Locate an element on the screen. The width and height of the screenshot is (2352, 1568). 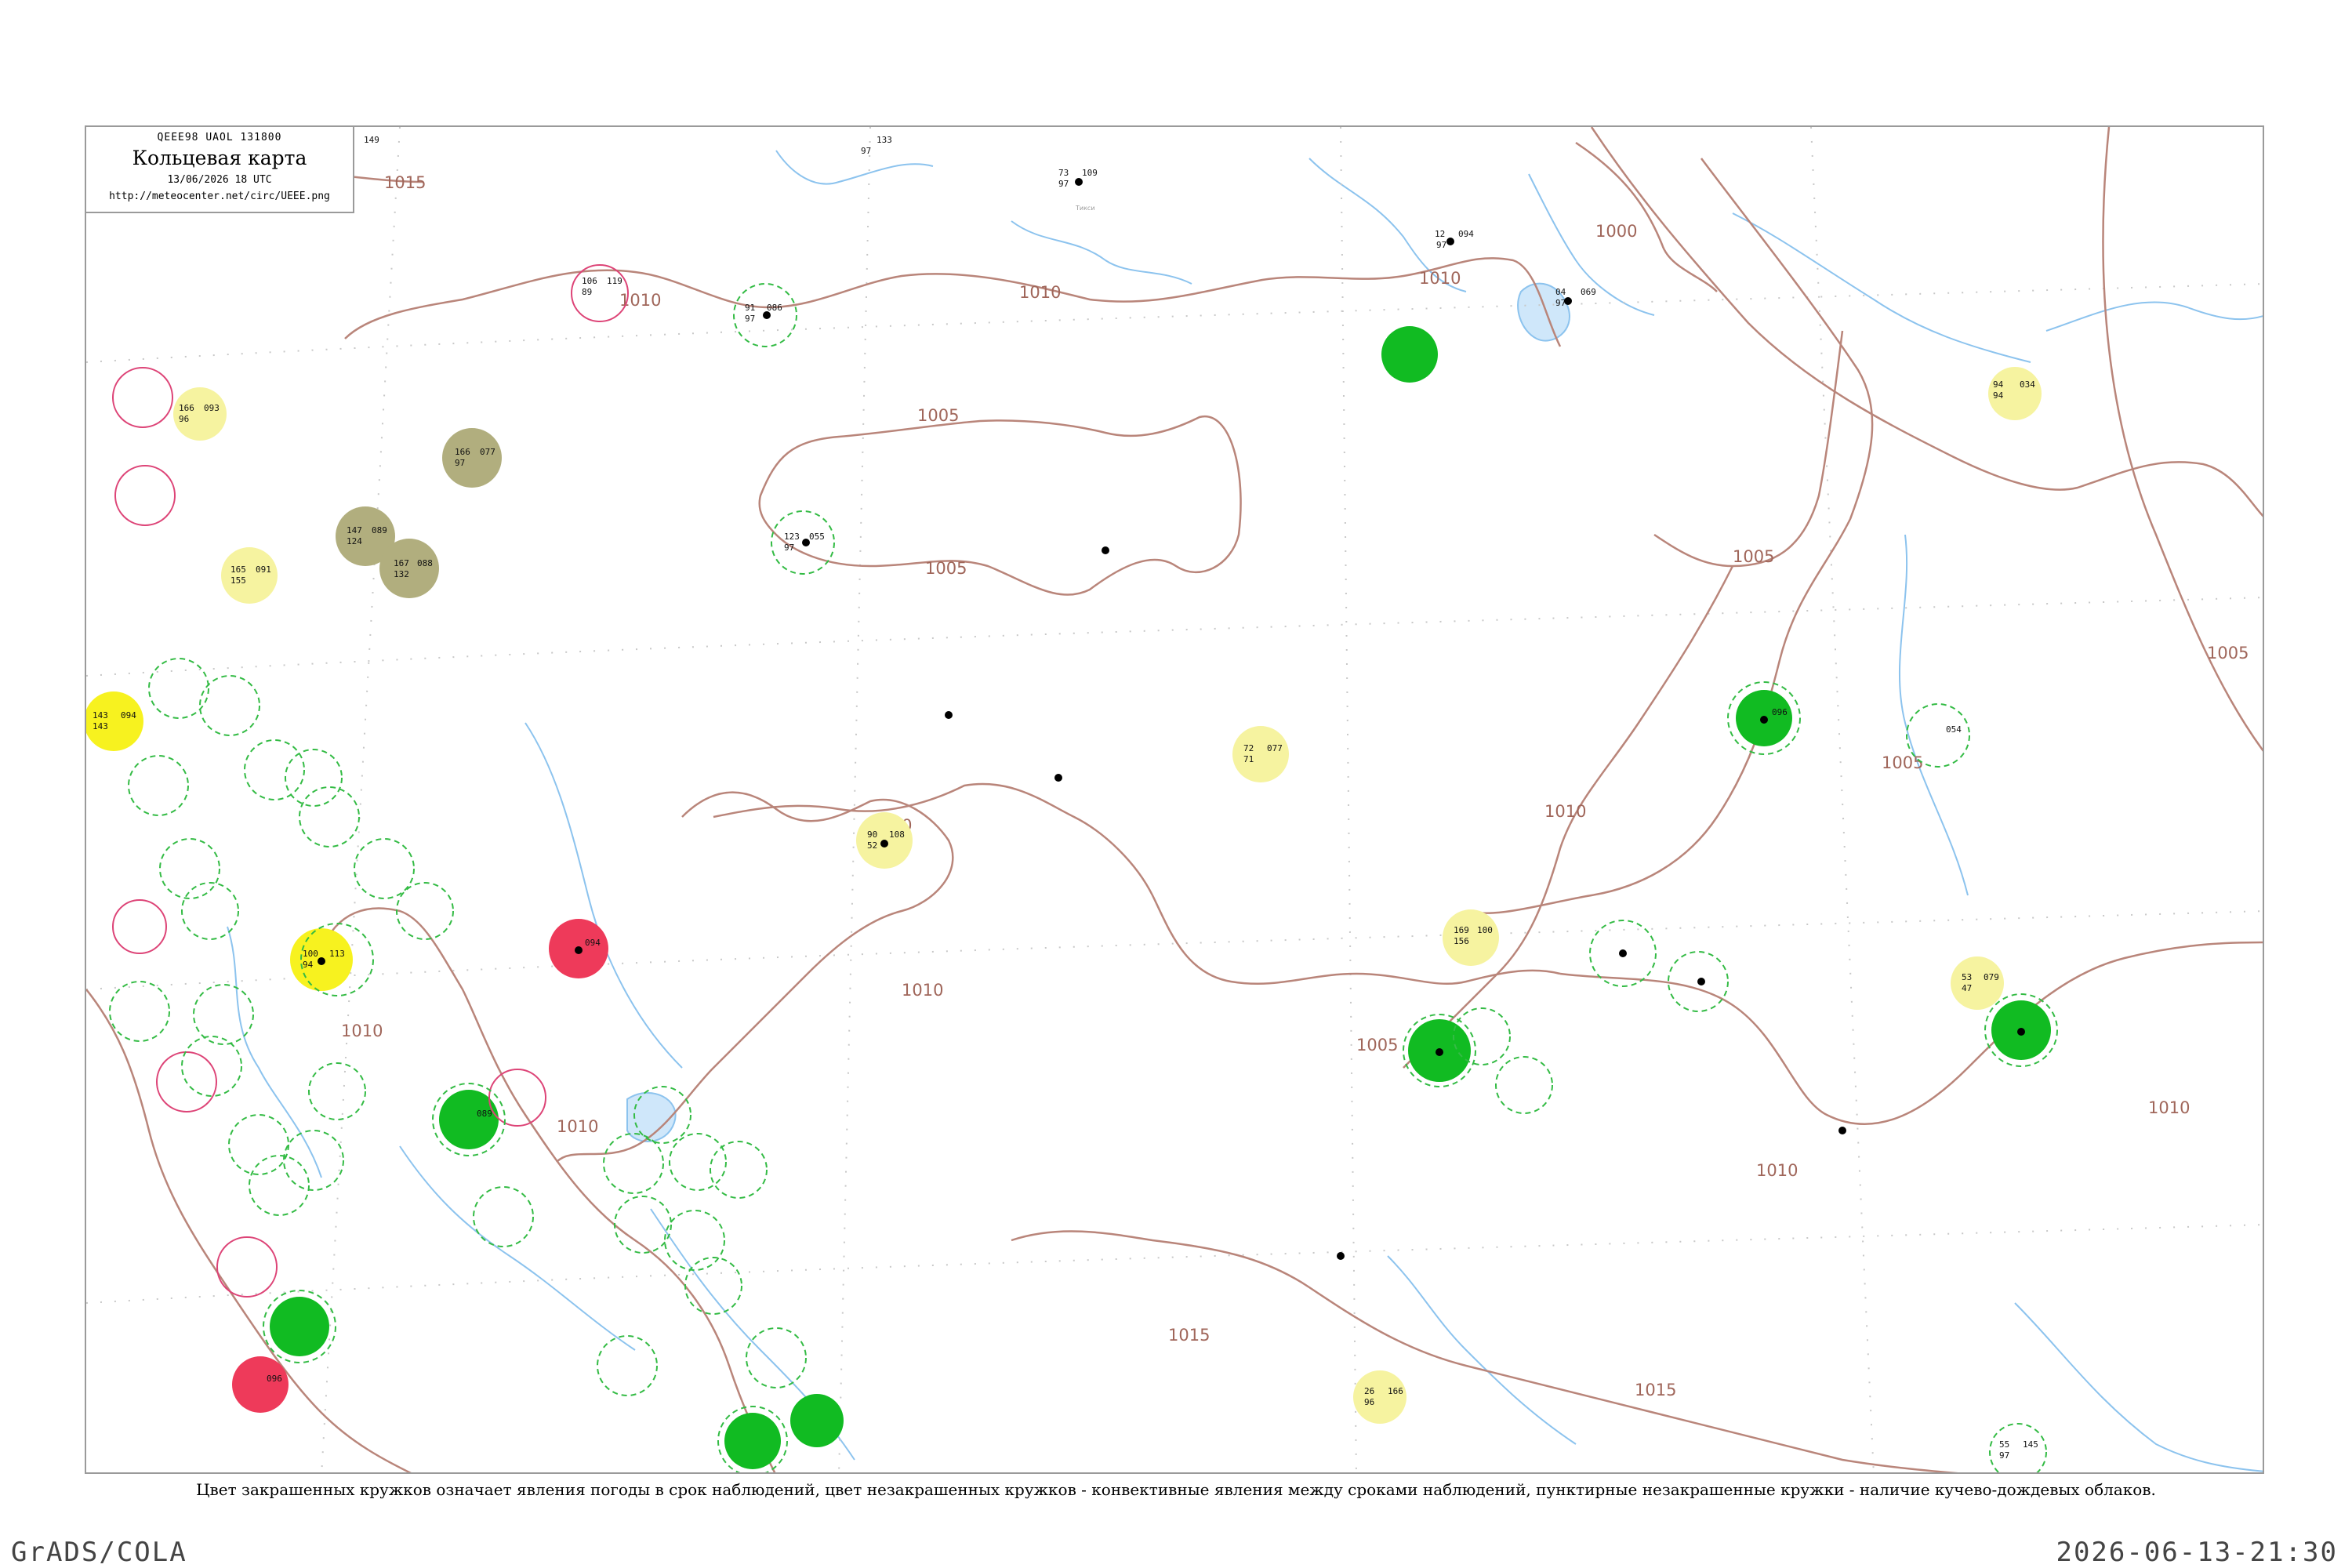
station-dewpoint: 94 is located at coordinates (1998, 395).